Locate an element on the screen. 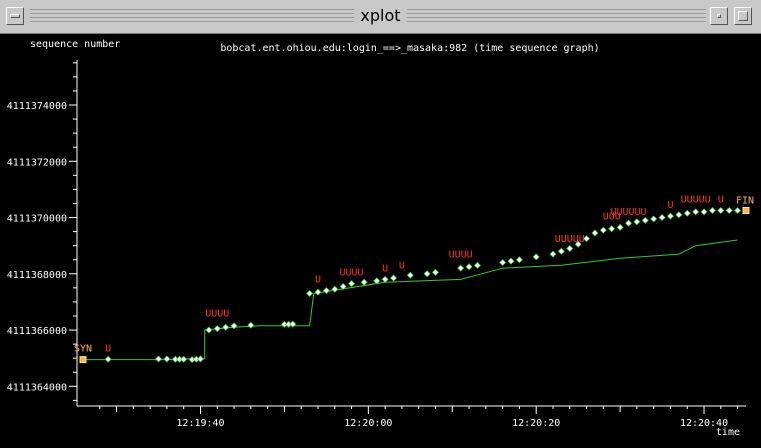  x-axis-label: time is located at coordinates (728, 432).